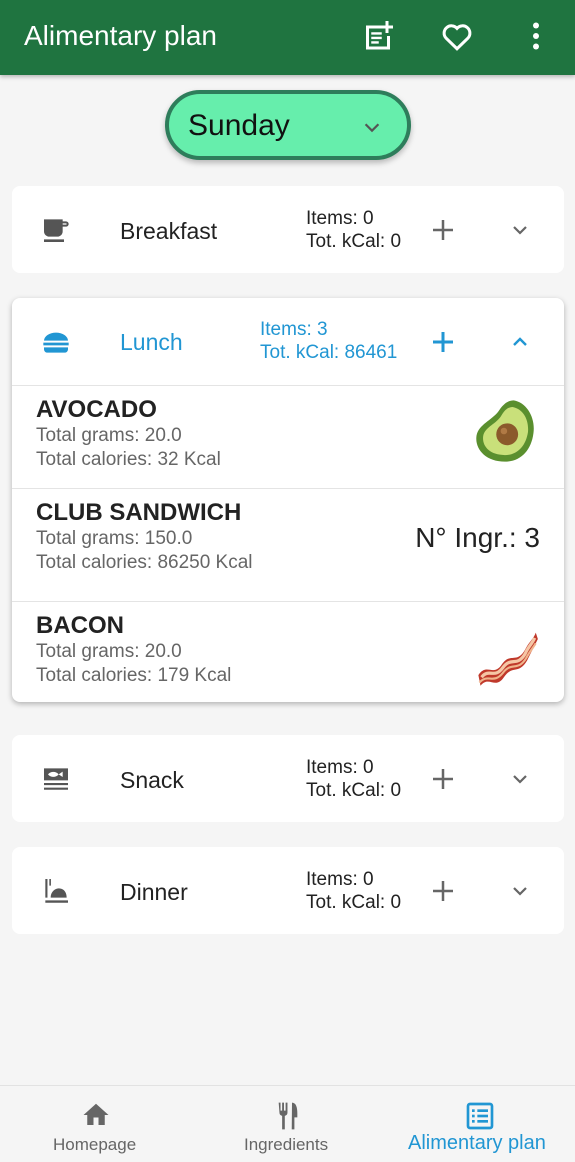 The height and width of the screenshot is (1162, 575). What do you see at coordinates (477, 537) in the screenshot?
I see `ingredients-count: N° Ingr.: 3` at bounding box center [477, 537].